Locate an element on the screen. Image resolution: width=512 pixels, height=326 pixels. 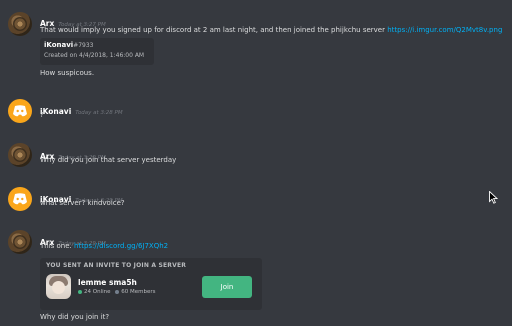
server-icon is located at coordinates (58, 286).